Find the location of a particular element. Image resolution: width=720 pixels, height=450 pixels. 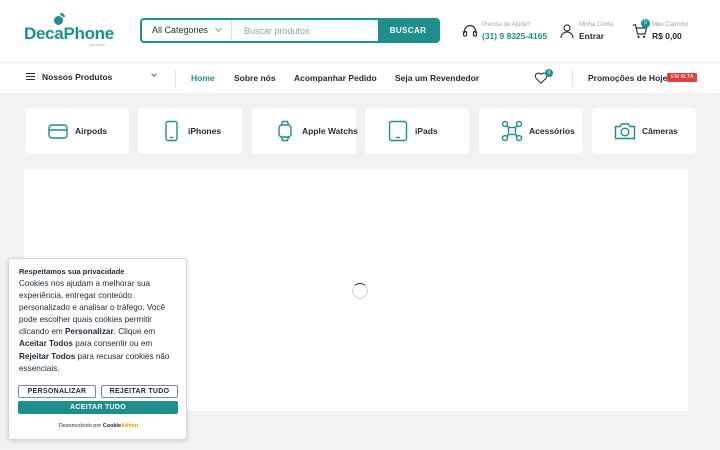

category-label: iPads is located at coordinates (426, 131).